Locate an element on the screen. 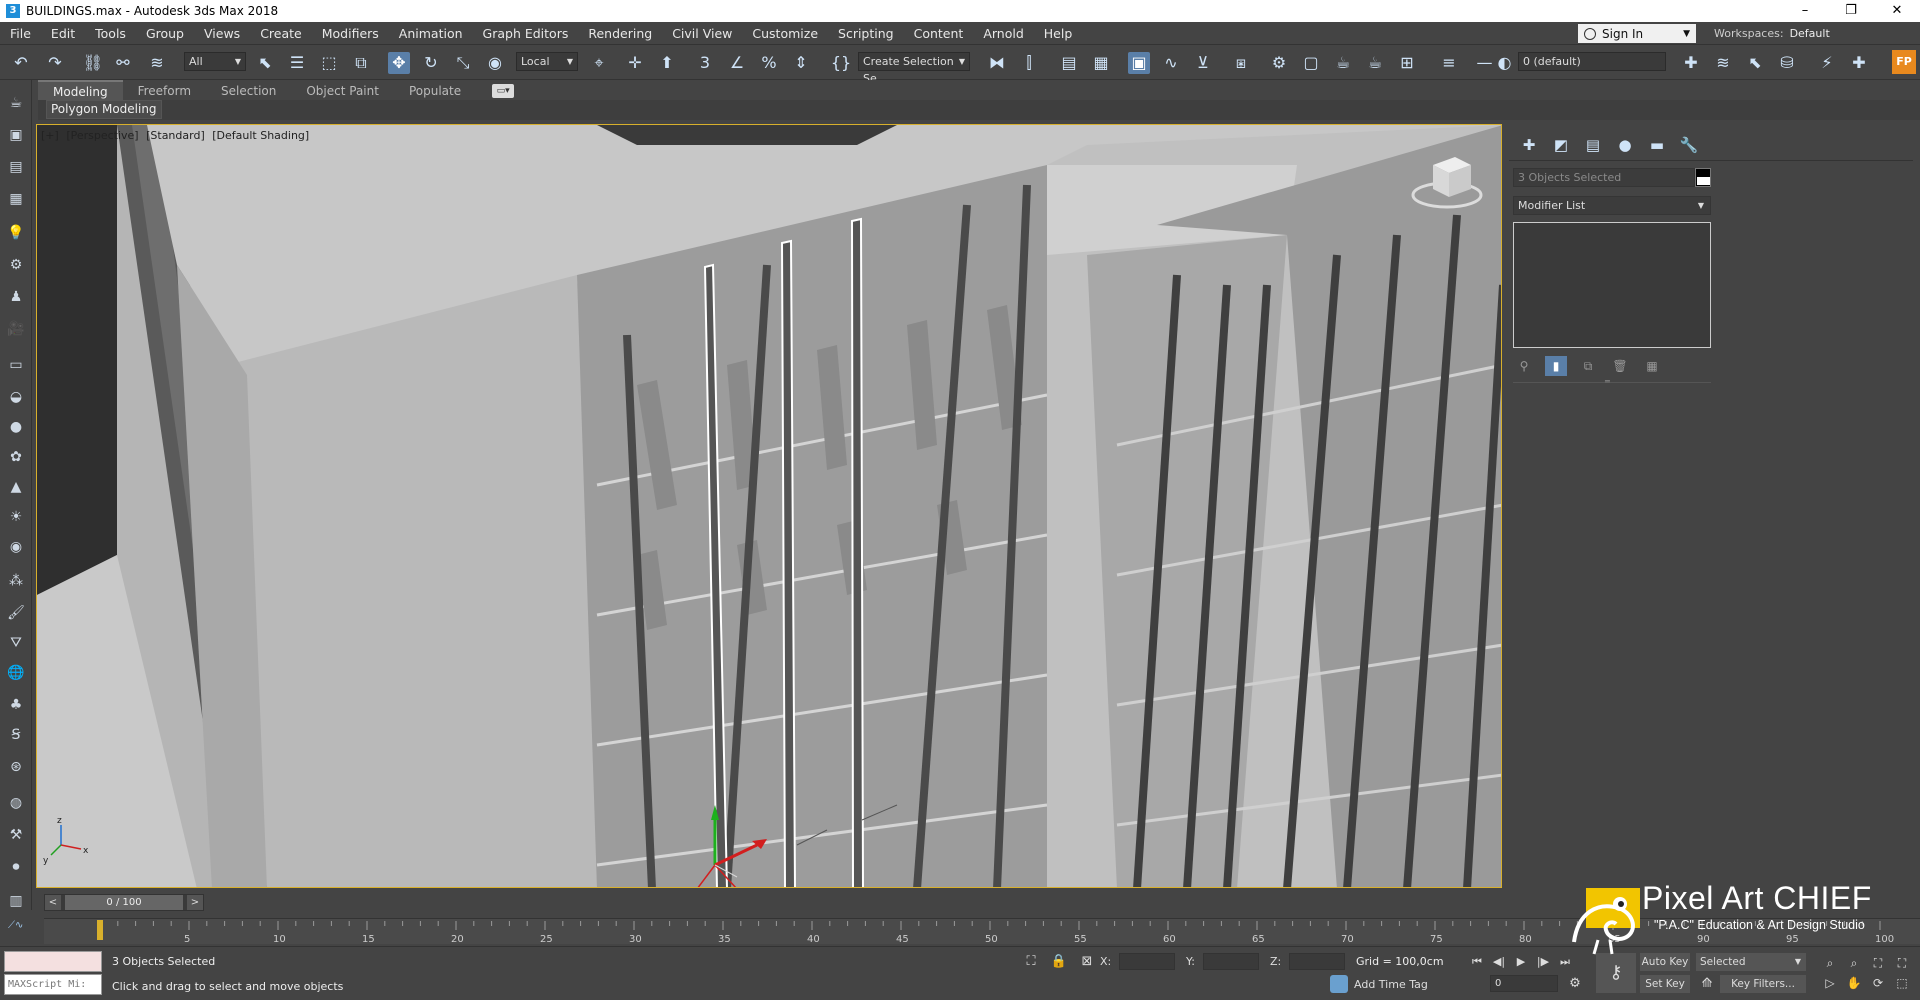 The height and width of the screenshot is (1000, 1920). mini-curve-editor-icon: ⟋∿ is located at coordinates (22, 930).